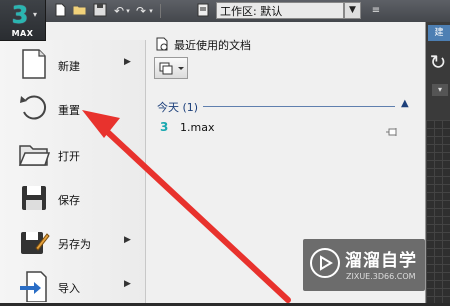 The height and width of the screenshot is (306, 450). I want to click on menu-item-label: 保存, so click(69, 200).